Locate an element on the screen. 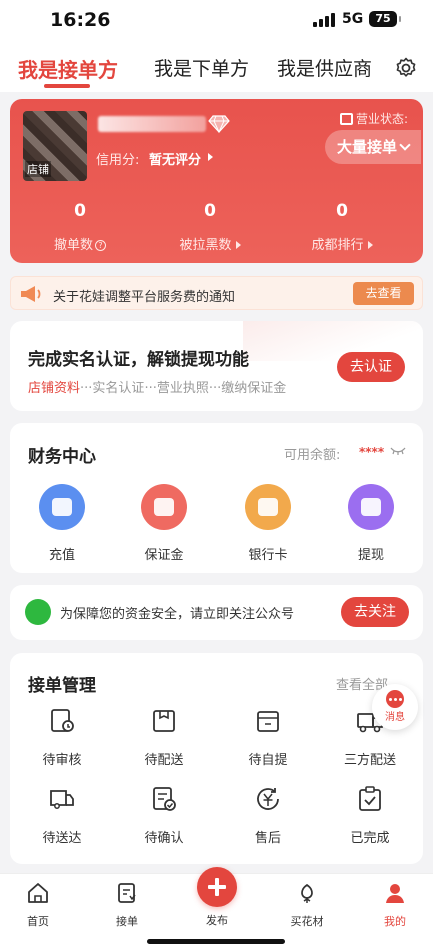 The image size is (433, 949). wallet-icon is located at coordinates (62, 507).